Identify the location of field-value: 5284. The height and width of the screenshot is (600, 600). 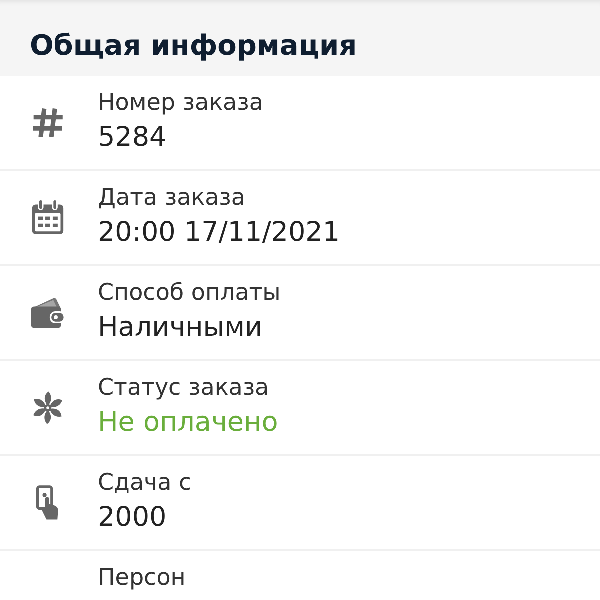
(133, 138).